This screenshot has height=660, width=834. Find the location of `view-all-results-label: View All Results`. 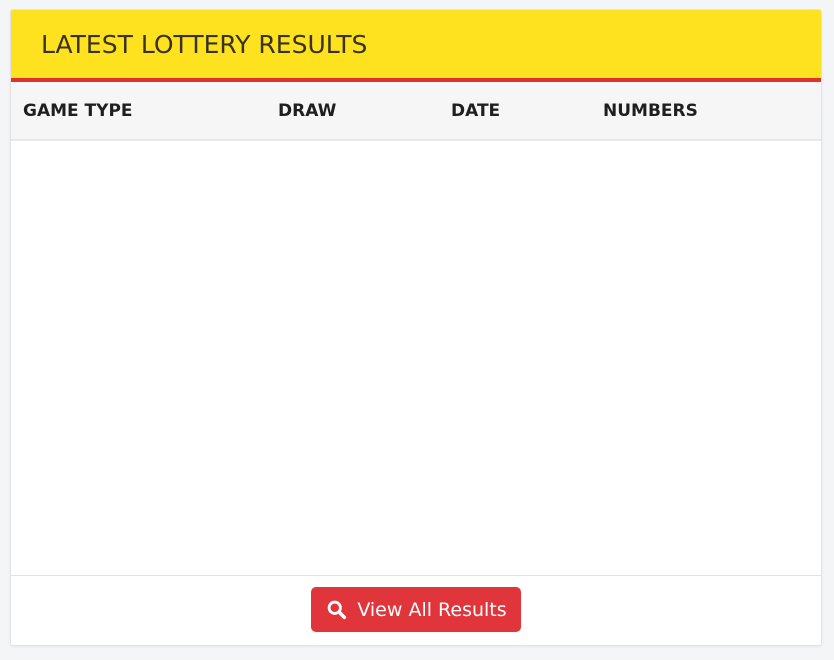

view-all-results-label: View All Results is located at coordinates (432, 609).